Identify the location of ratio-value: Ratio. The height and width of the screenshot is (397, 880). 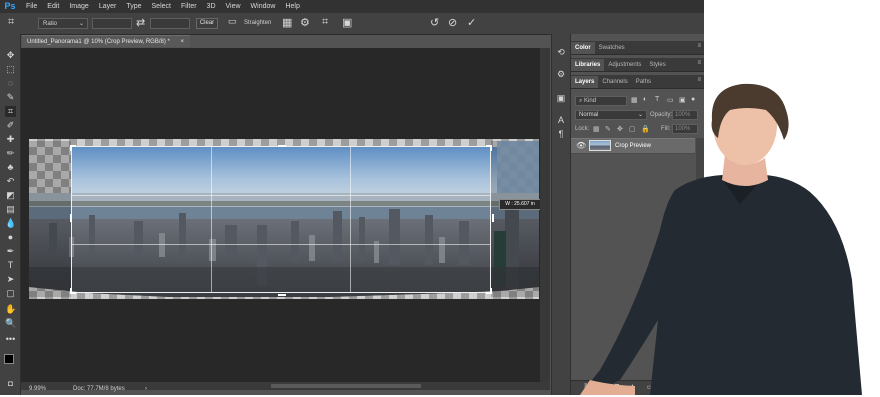
(50, 24).